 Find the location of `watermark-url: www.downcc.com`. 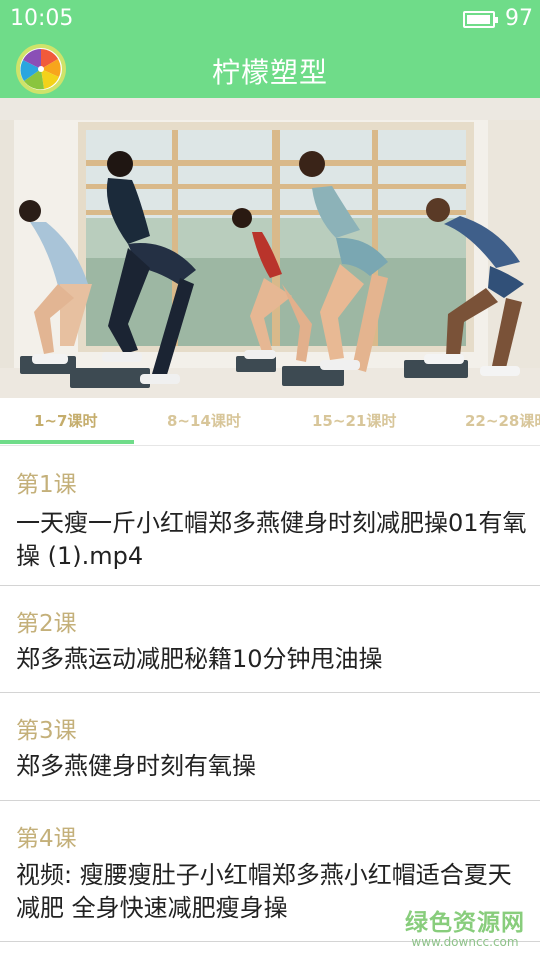

watermark-url: www.downcc.com is located at coordinates (465, 942).